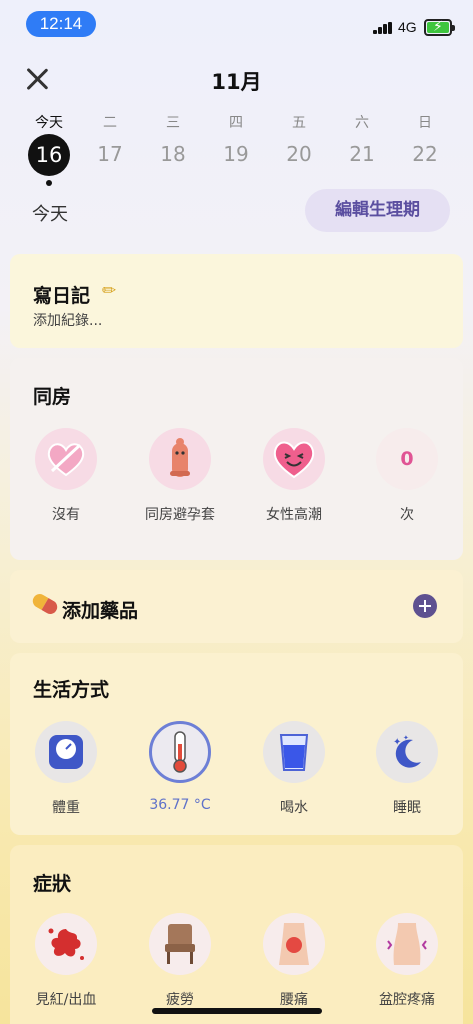 The image size is (473, 1024). Describe the element at coordinates (294, 808) in the screenshot. I see `option-label: 喝水` at that location.